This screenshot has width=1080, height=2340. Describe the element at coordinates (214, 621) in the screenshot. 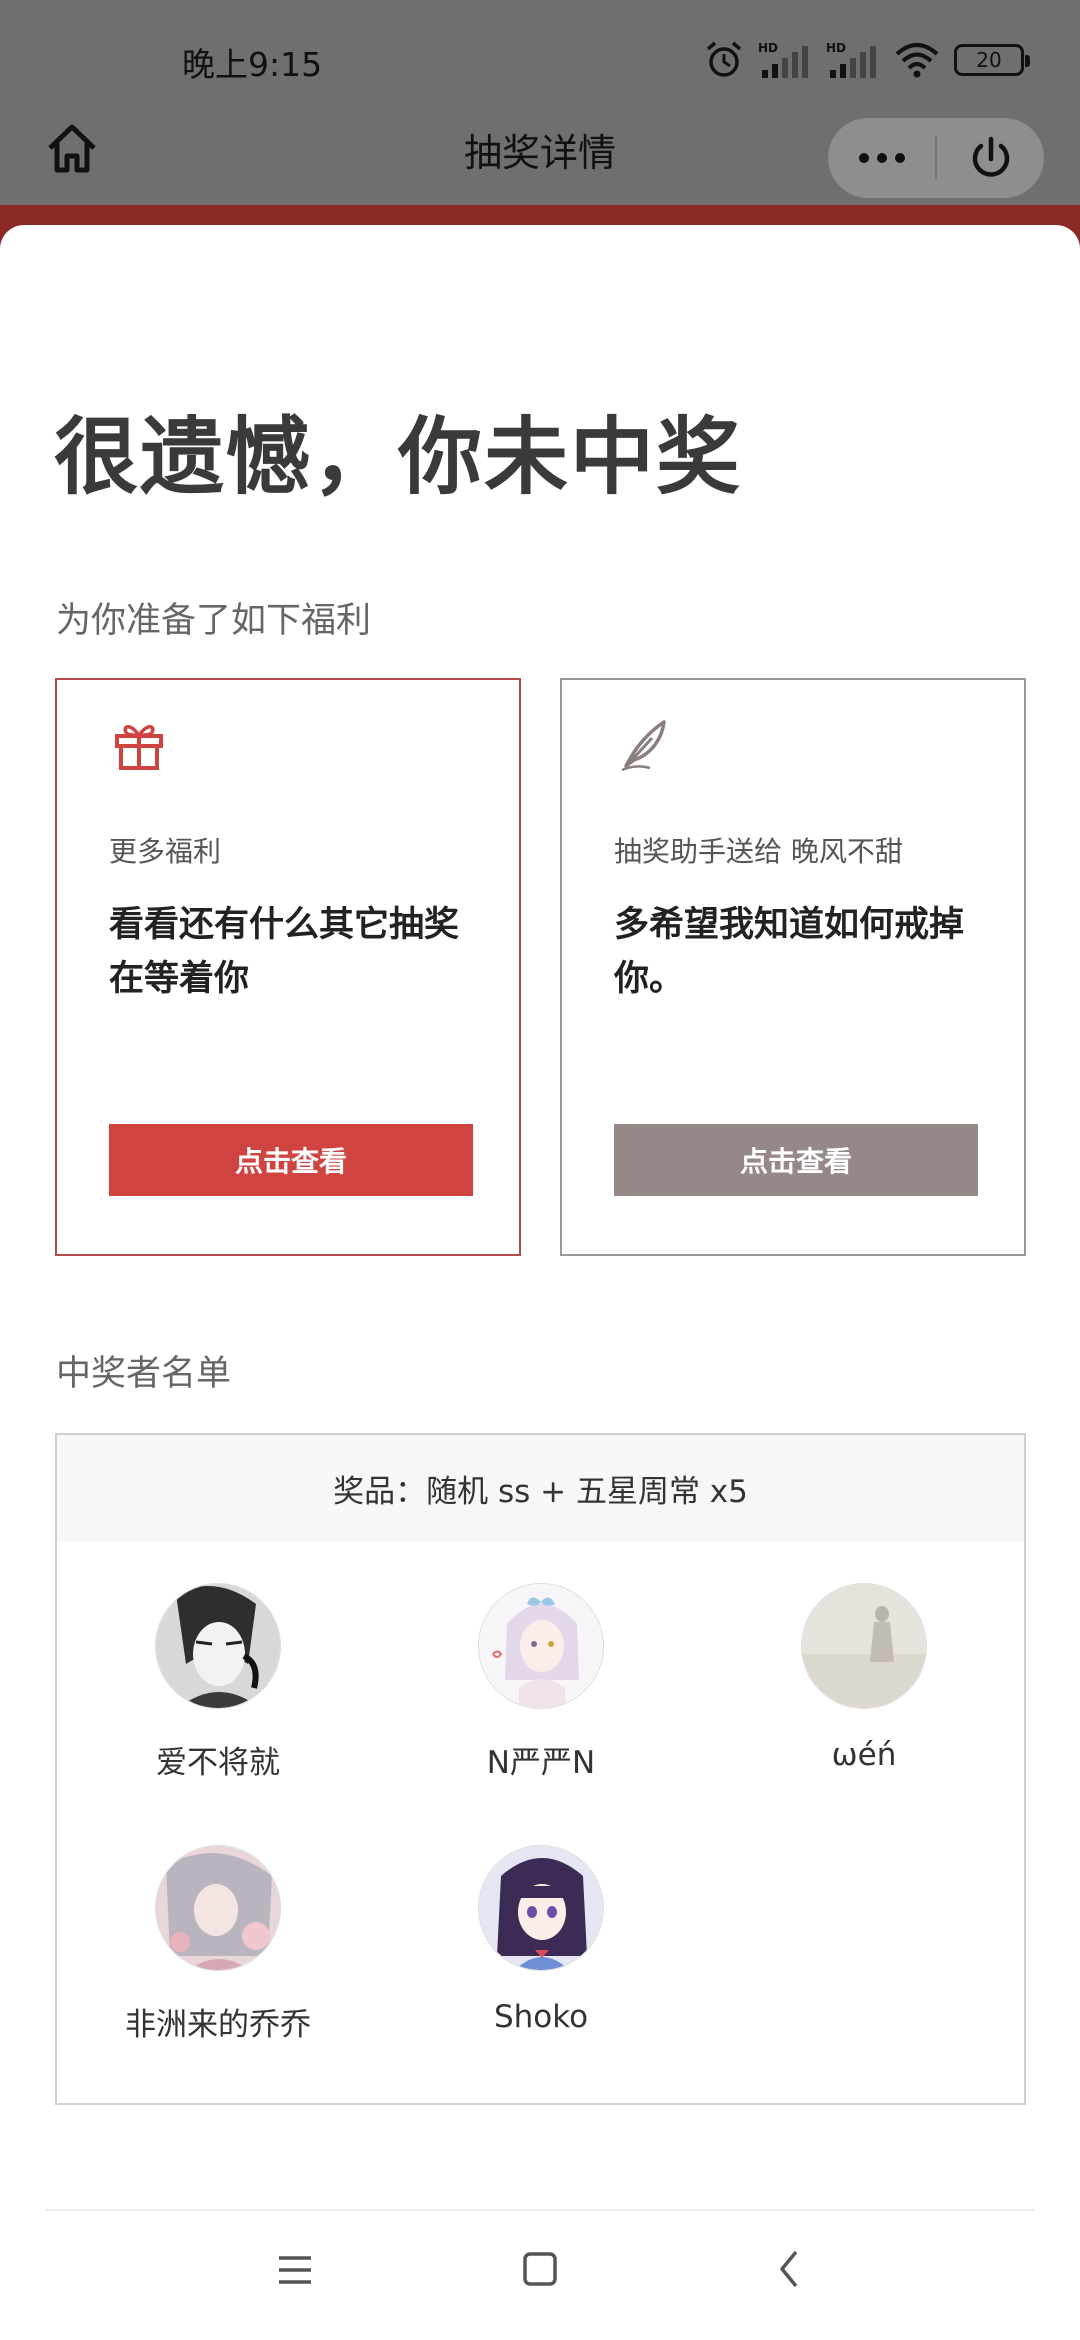

I see `benefits-label: 为你准备了如下福利` at that location.